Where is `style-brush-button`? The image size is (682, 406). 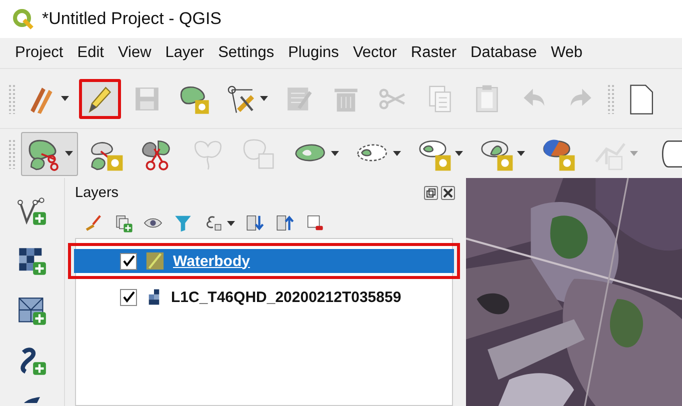
style-brush-button is located at coordinates (93, 223).